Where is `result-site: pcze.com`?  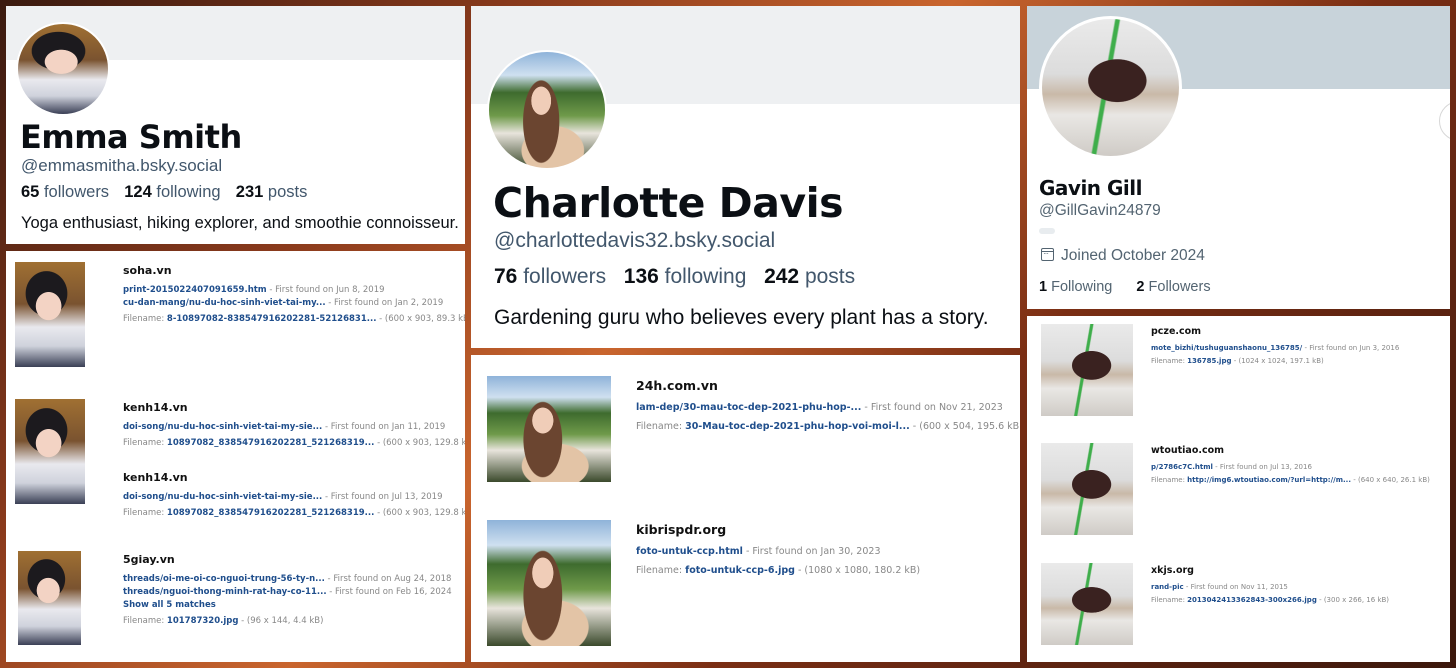 result-site: pcze.com is located at coordinates (1176, 331).